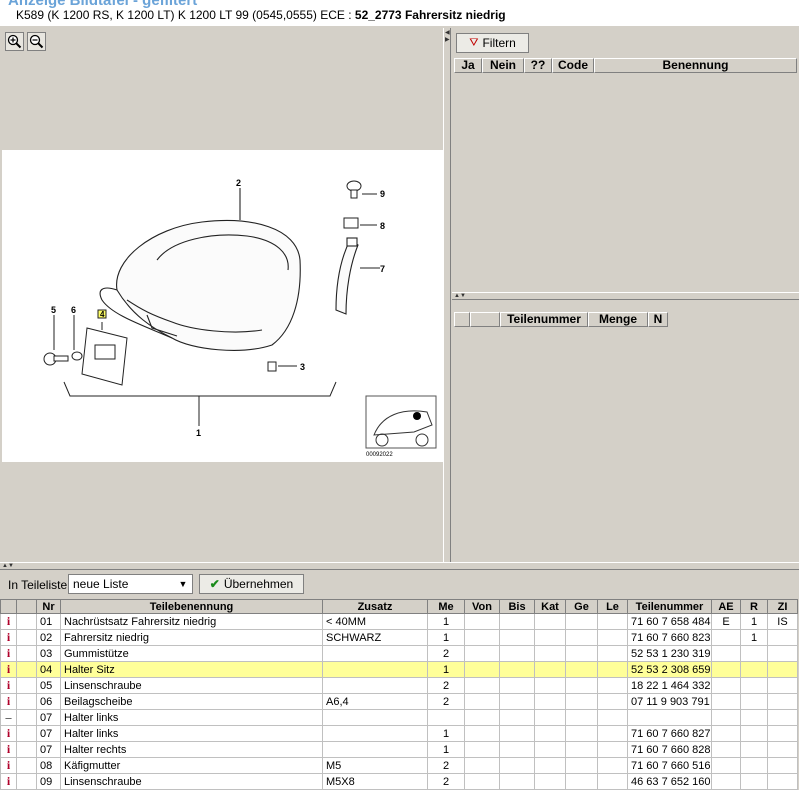 This screenshot has width=799, height=790. I want to click on filter-button: ⛛ Filtern, so click(492, 43).